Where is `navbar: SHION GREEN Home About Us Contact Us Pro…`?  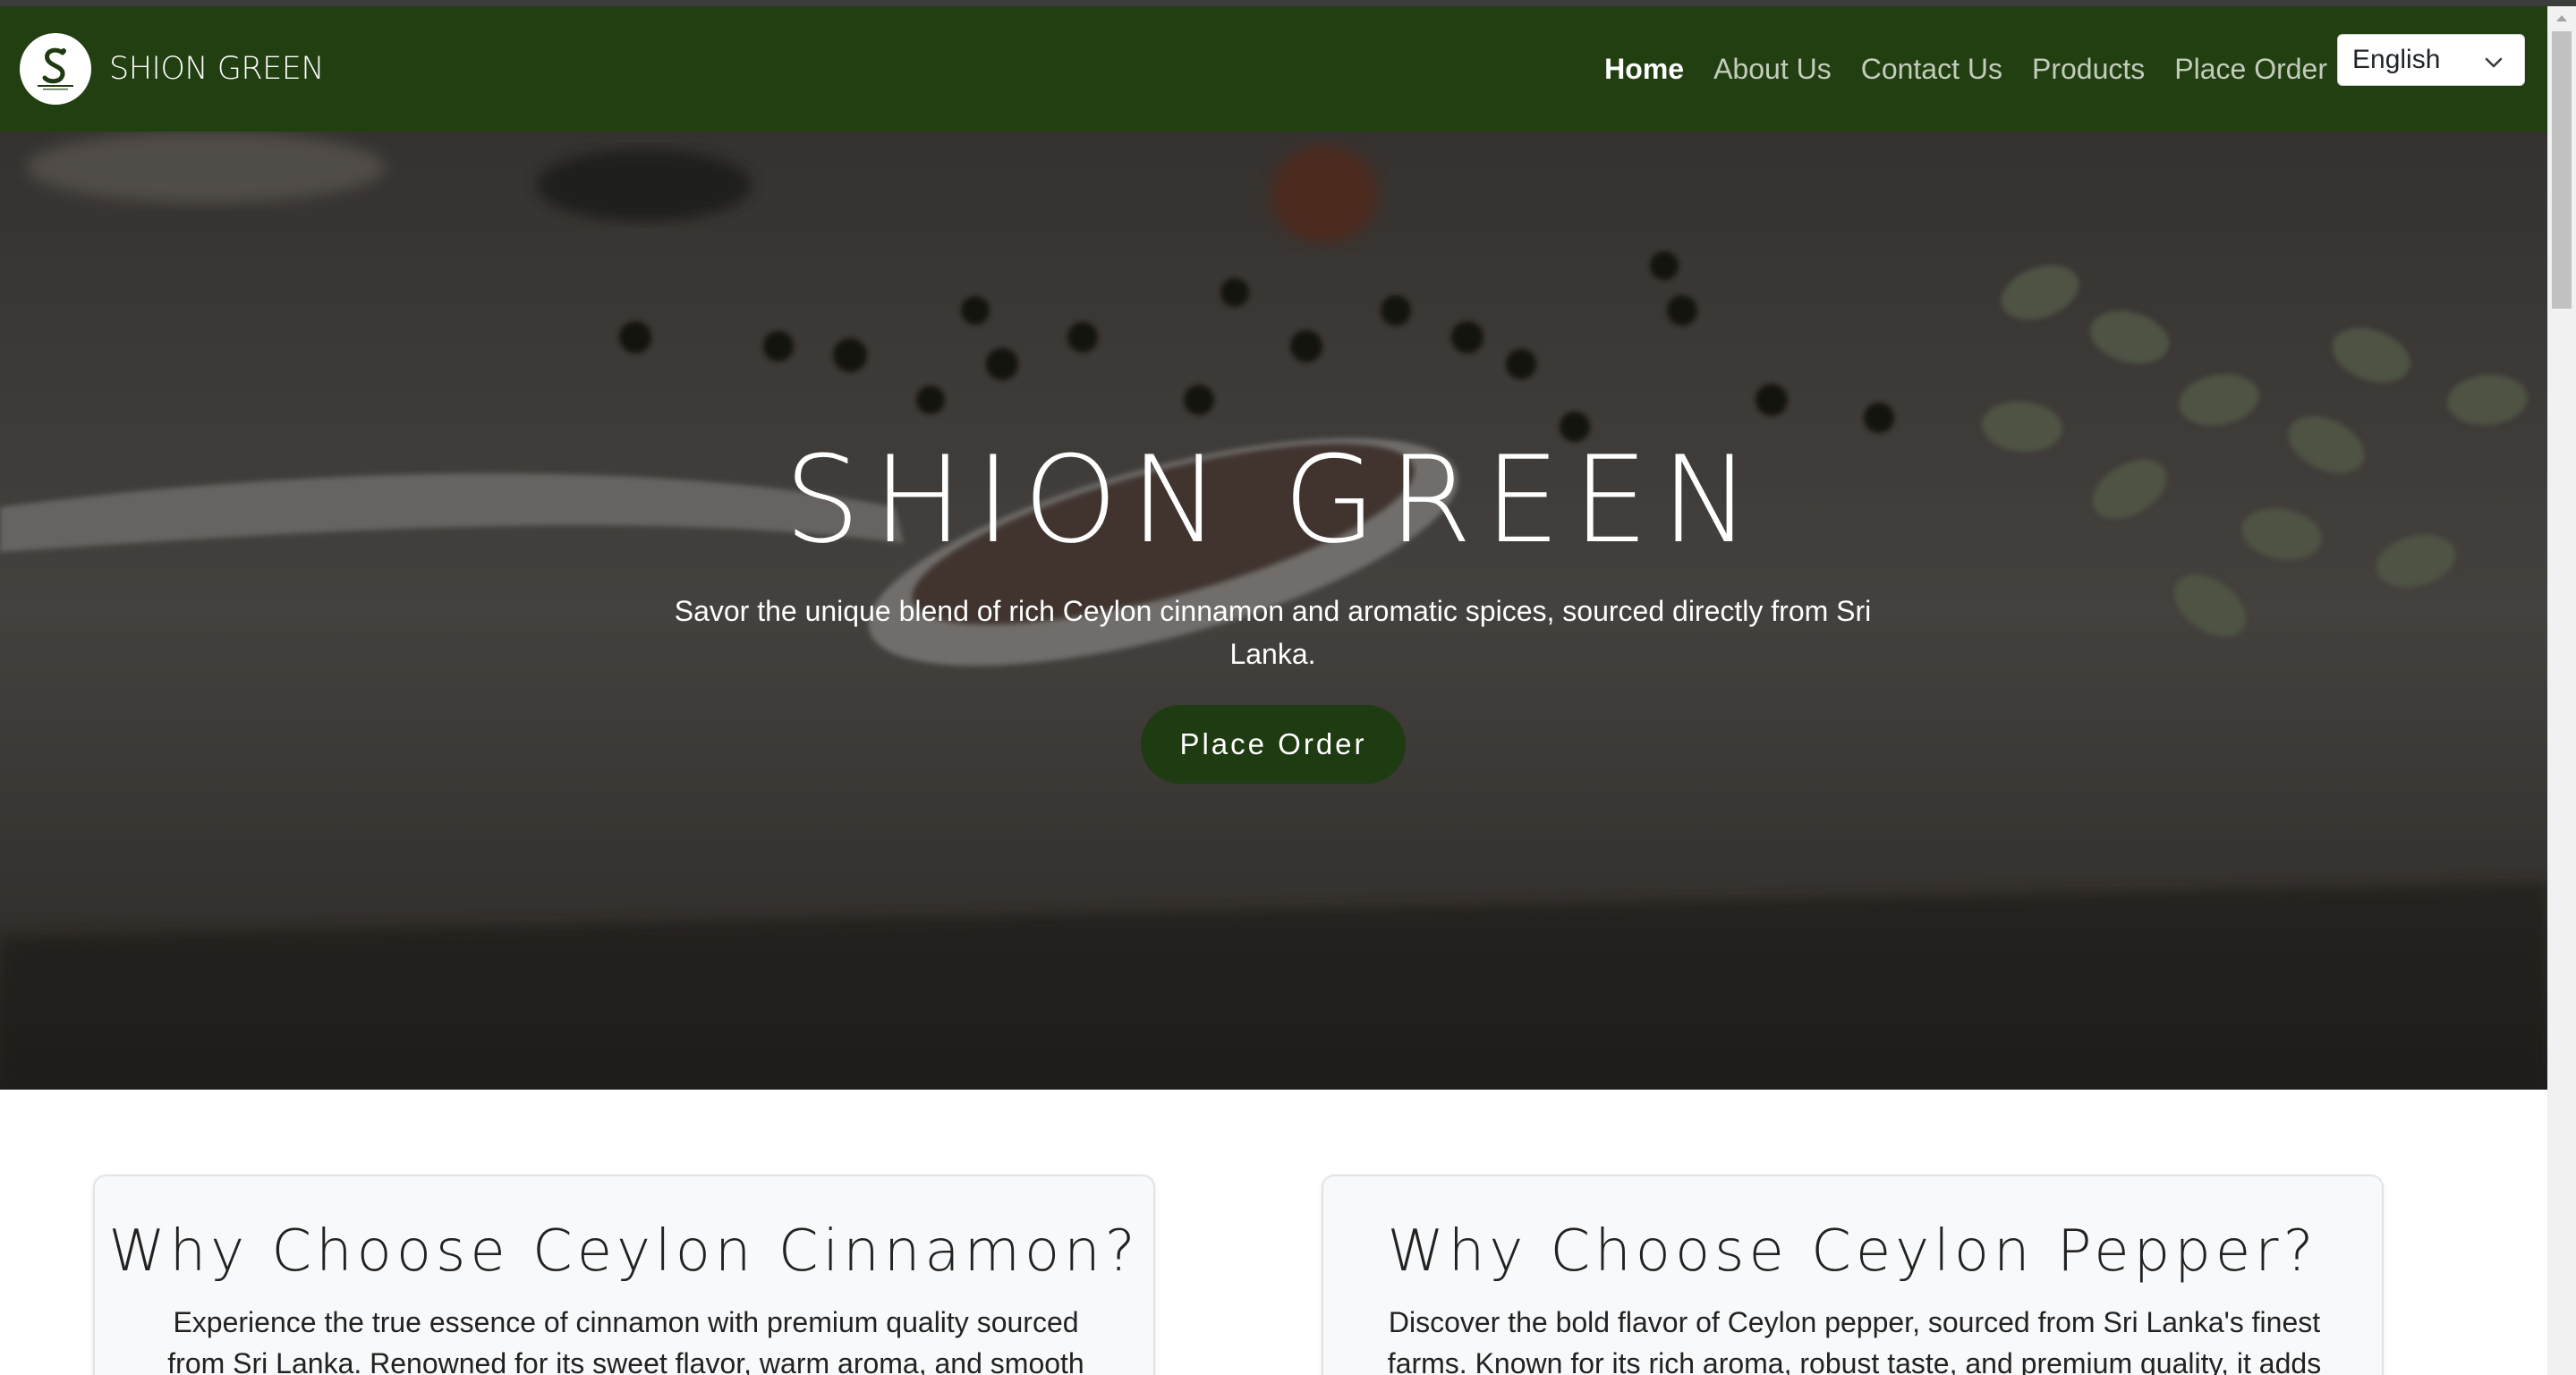
navbar: SHION GREEN Home About Us Contact Us Pro… is located at coordinates (1273, 69).